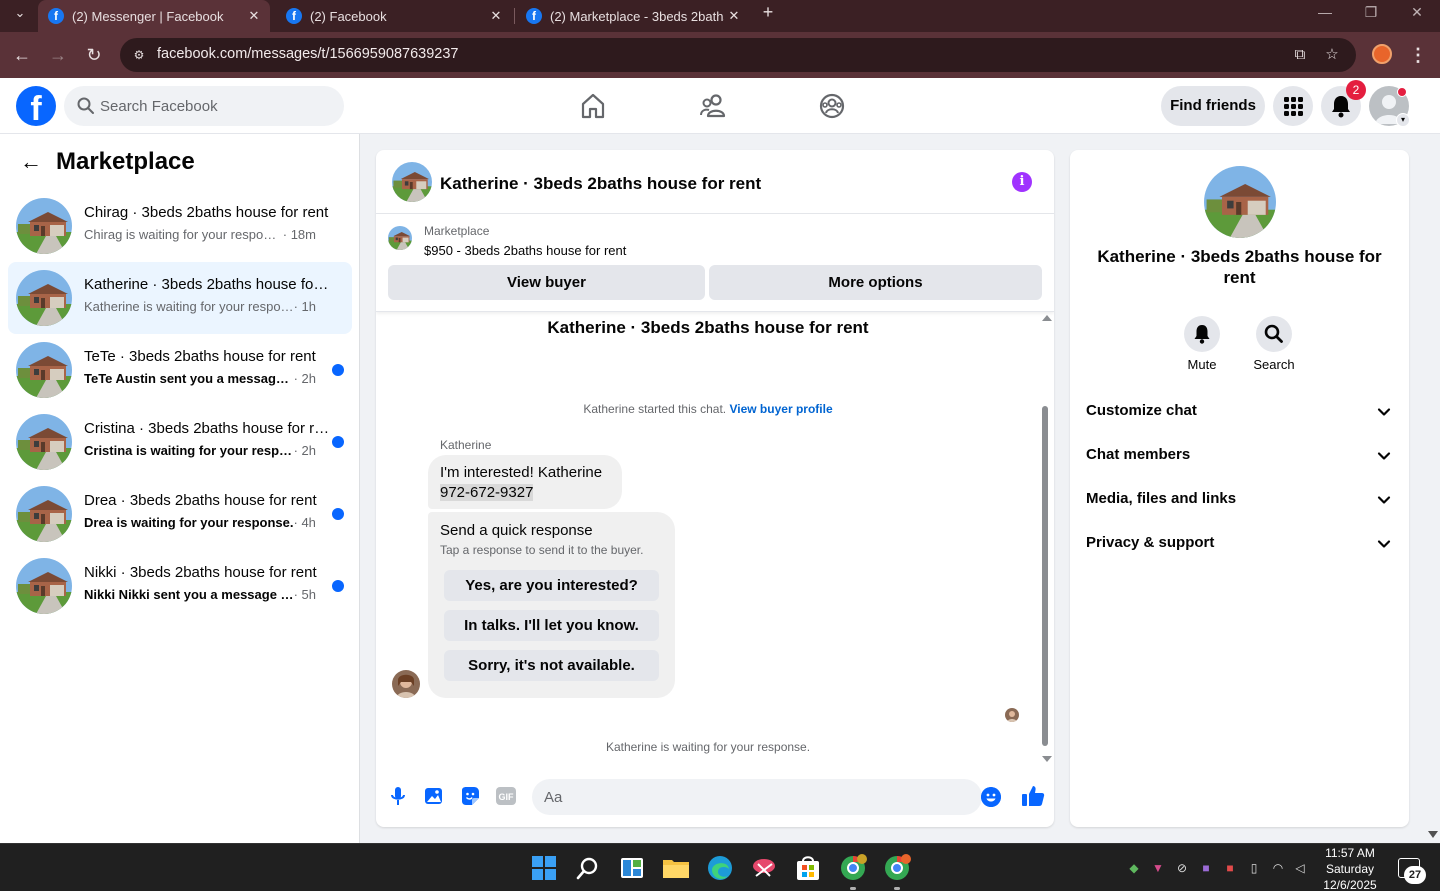  Describe the element at coordinates (551, 665) in the screenshot. I see `quick-response-not-available-button: Sorry, it's not available.` at that location.